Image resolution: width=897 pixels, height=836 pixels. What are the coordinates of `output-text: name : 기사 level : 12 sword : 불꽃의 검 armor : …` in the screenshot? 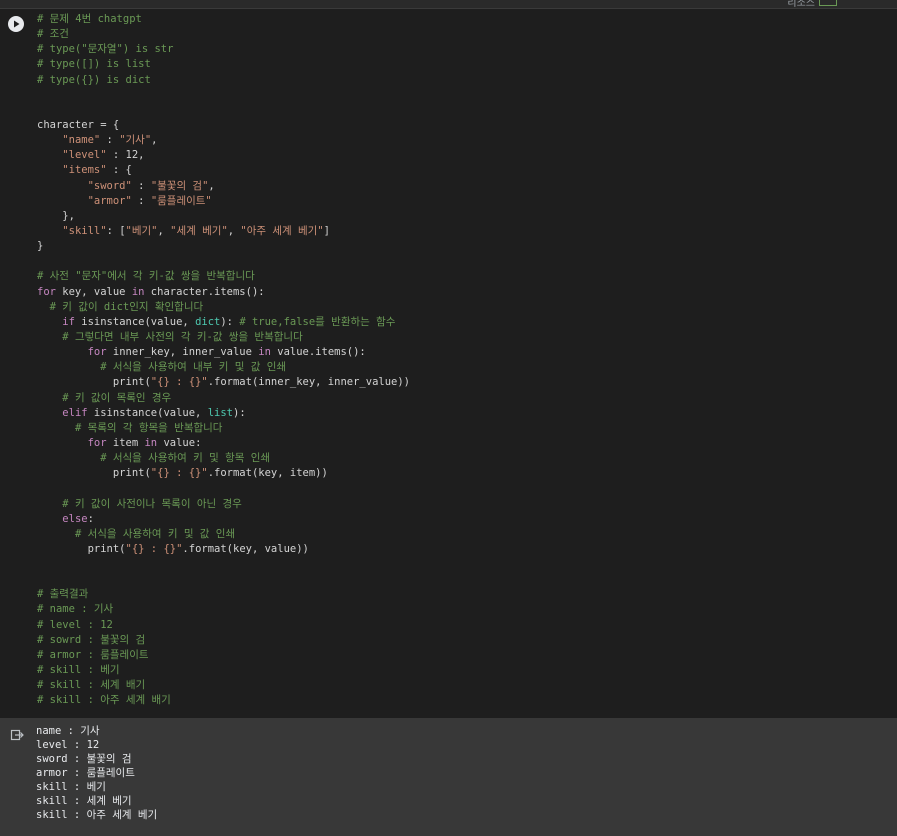 It's located at (96, 773).